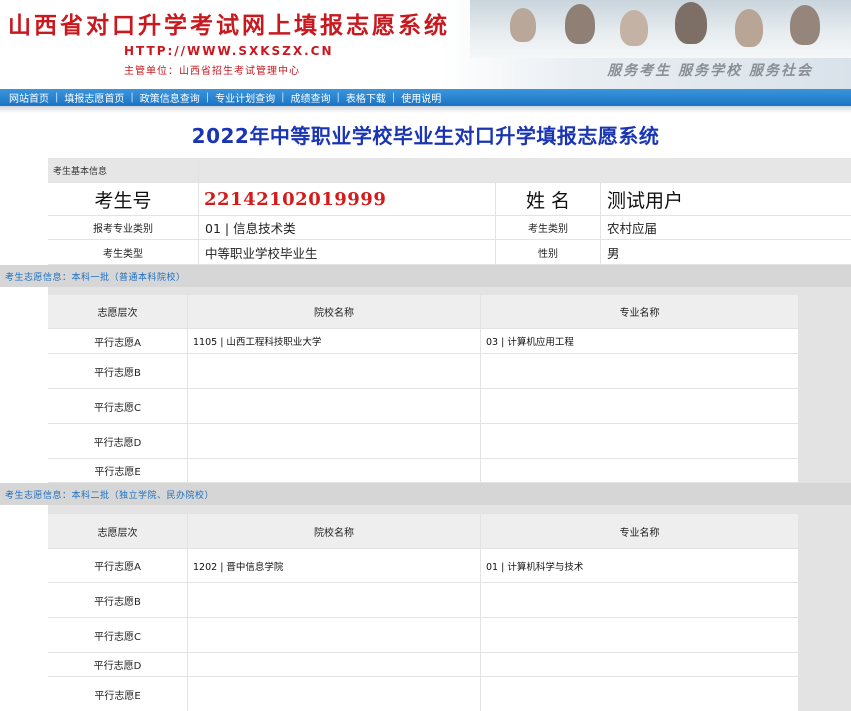  What do you see at coordinates (347, 227) in the screenshot?
I see `major-category-value: 01 | 信息技术类` at bounding box center [347, 227].